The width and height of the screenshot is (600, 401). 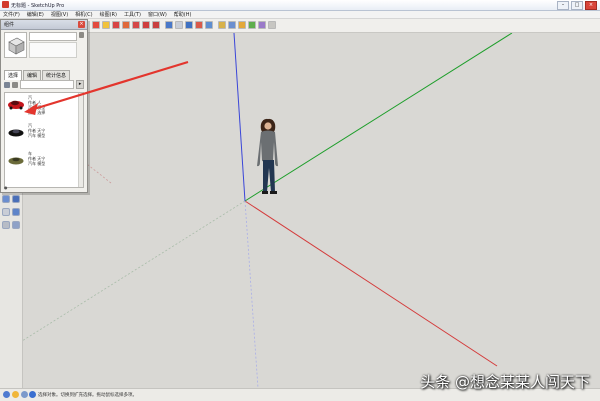 I want to click on credits-icon, so click(x=15, y=394).